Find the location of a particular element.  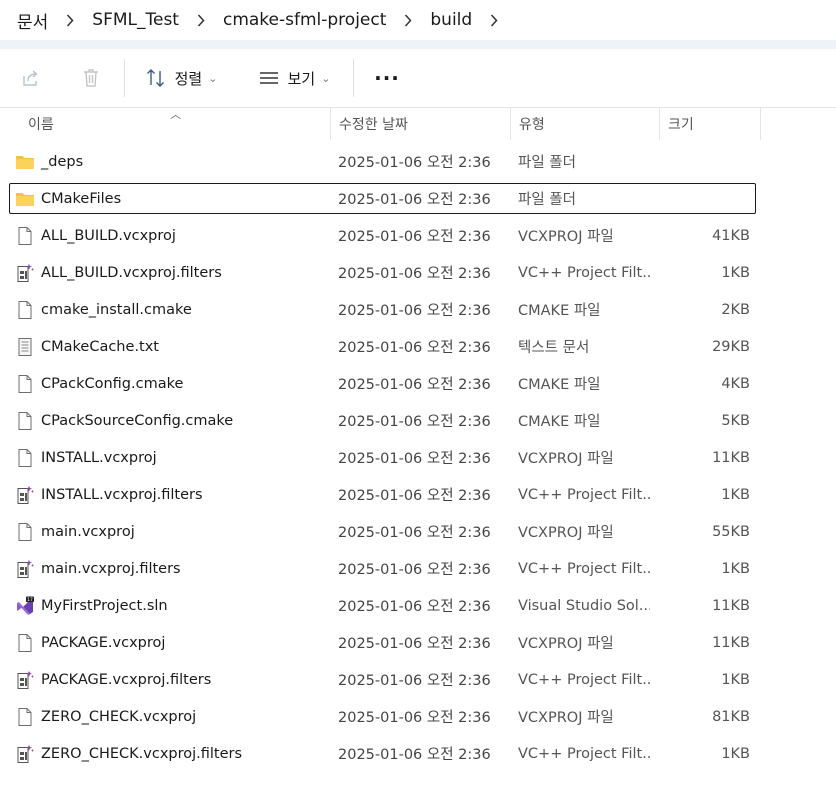

more-icon: ··· is located at coordinates (387, 78).